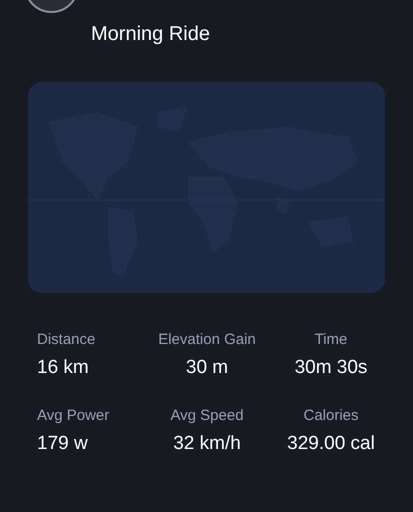 This screenshot has height=512, width=413. What do you see at coordinates (66, 339) in the screenshot?
I see `stat-label: Distance` at bounding box center [66, 339].